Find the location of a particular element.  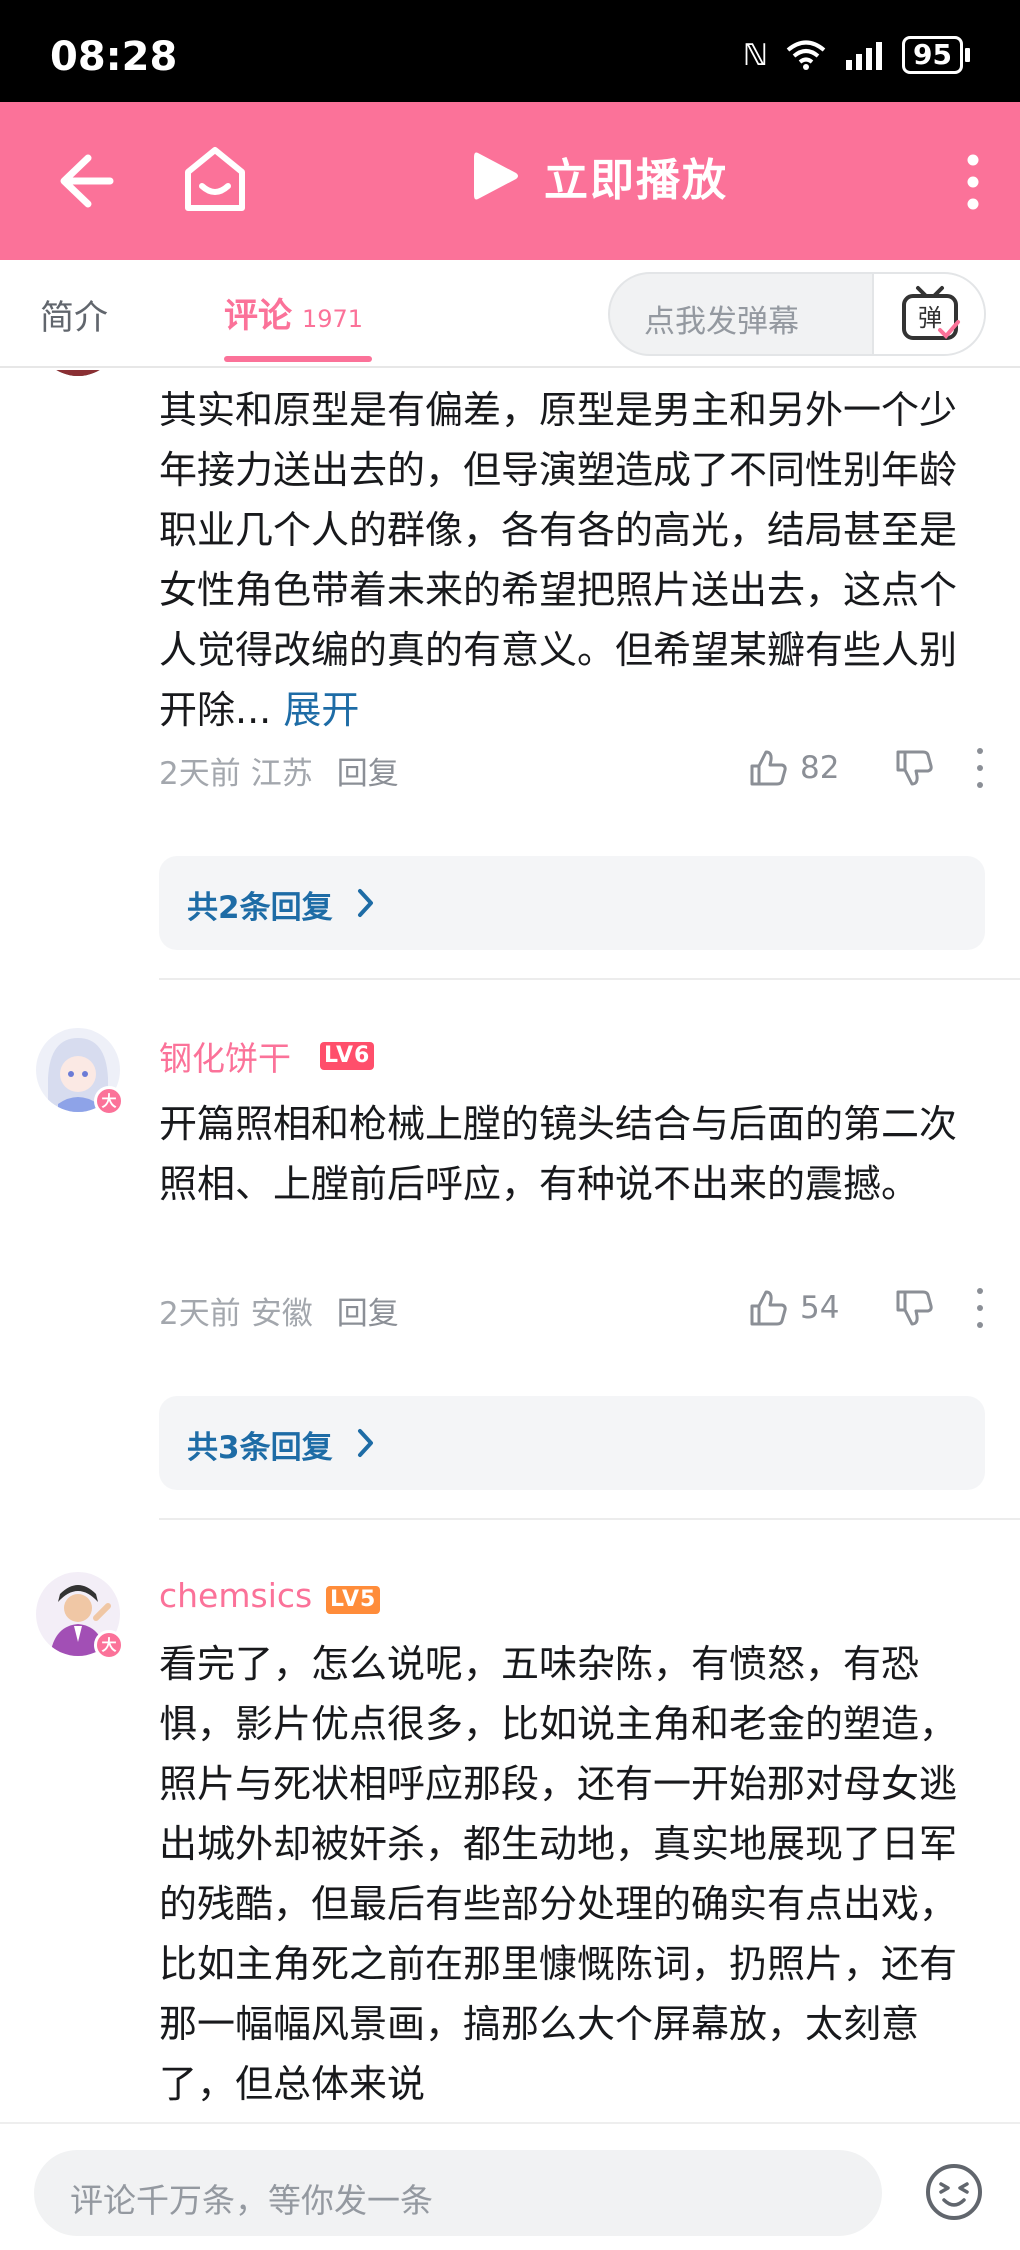

battery-icon: 95 is located at coordinates (936, 55).